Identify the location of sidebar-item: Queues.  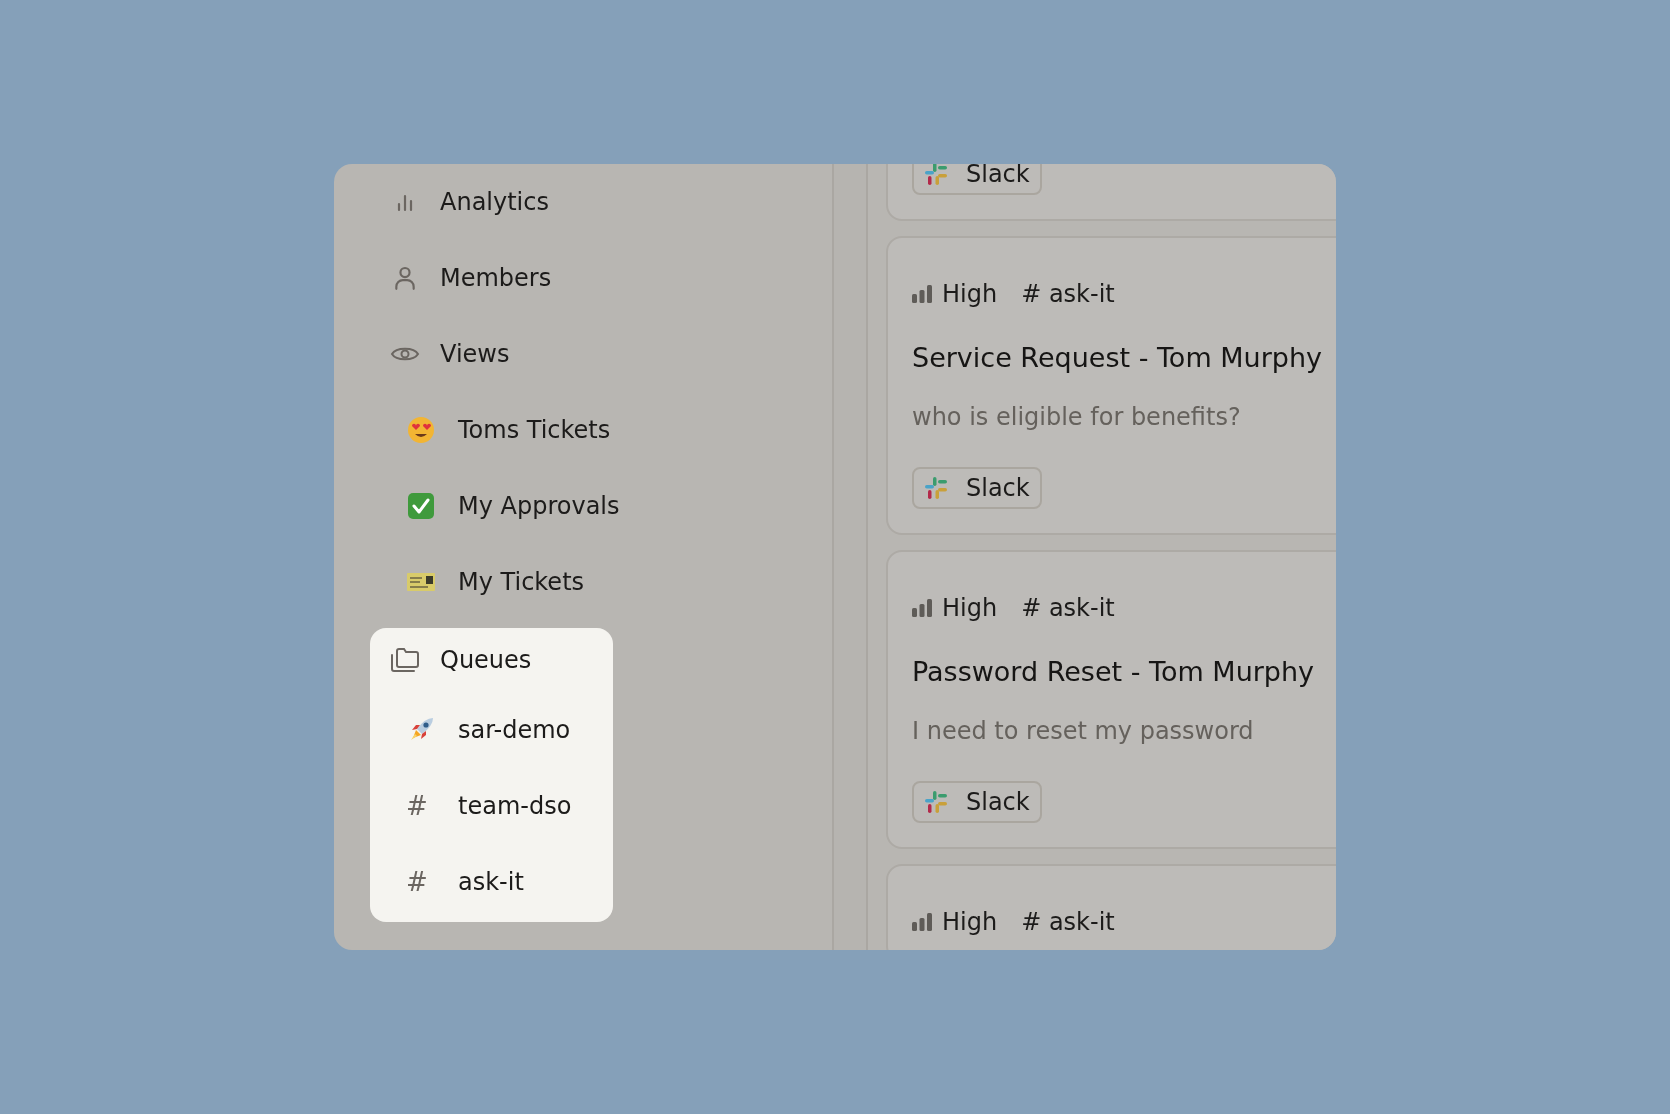
(491, 660).